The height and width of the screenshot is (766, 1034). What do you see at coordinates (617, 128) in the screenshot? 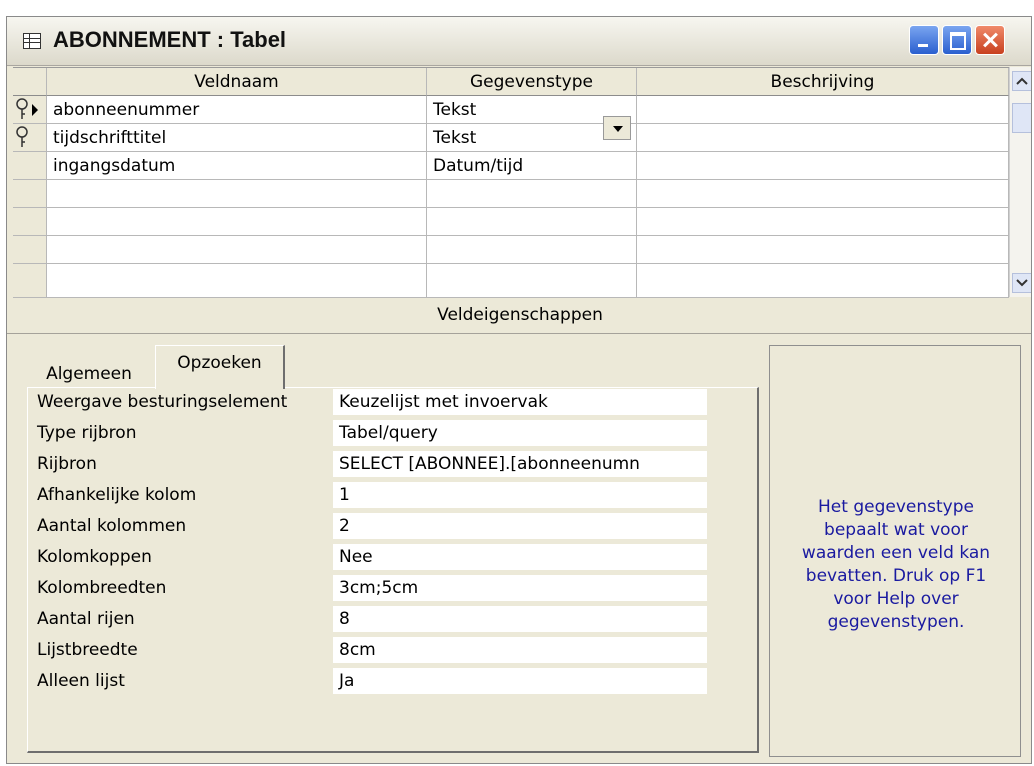
I see `dropdown-arrow-icon` at bounding box center [617, 128].